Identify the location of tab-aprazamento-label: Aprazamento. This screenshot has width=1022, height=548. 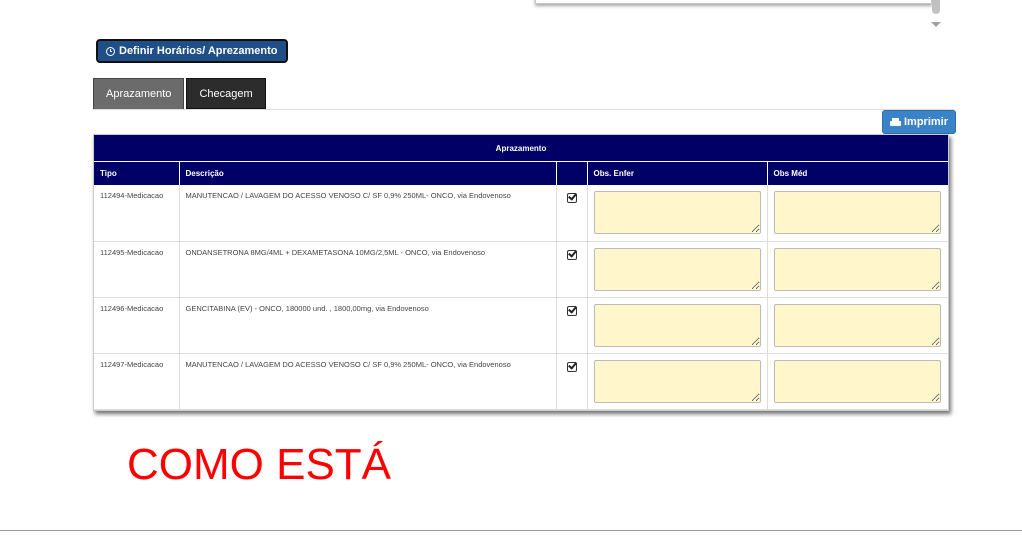
(139, 94).